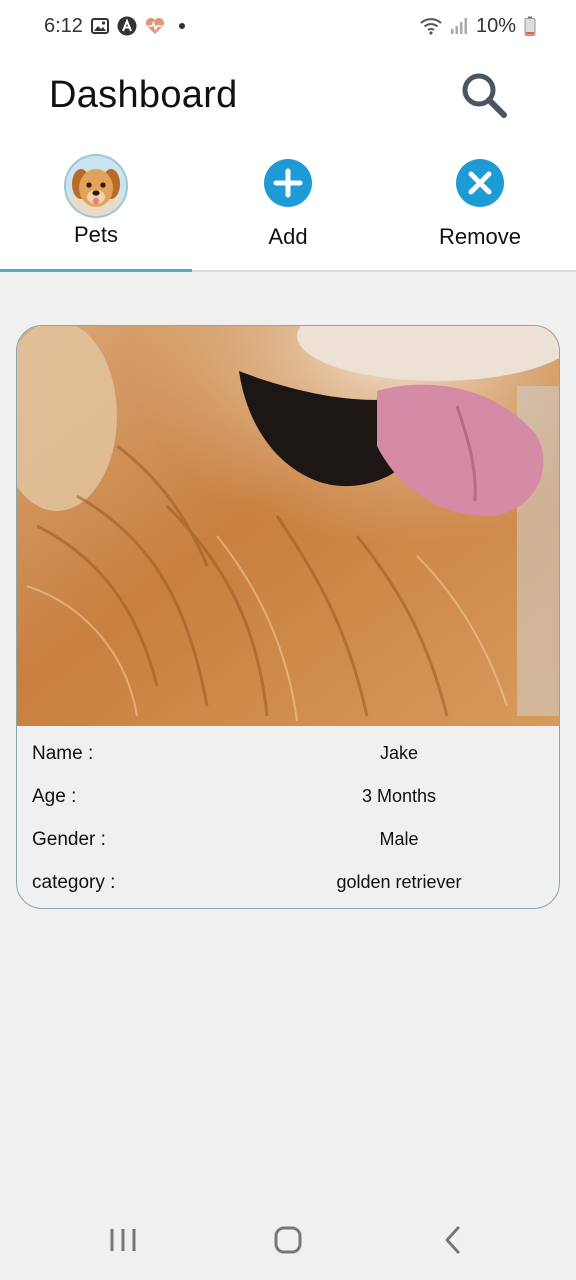 This screenshot has width=576, height=1280. I want to click on recent-apps-button, so click(123, 1240).